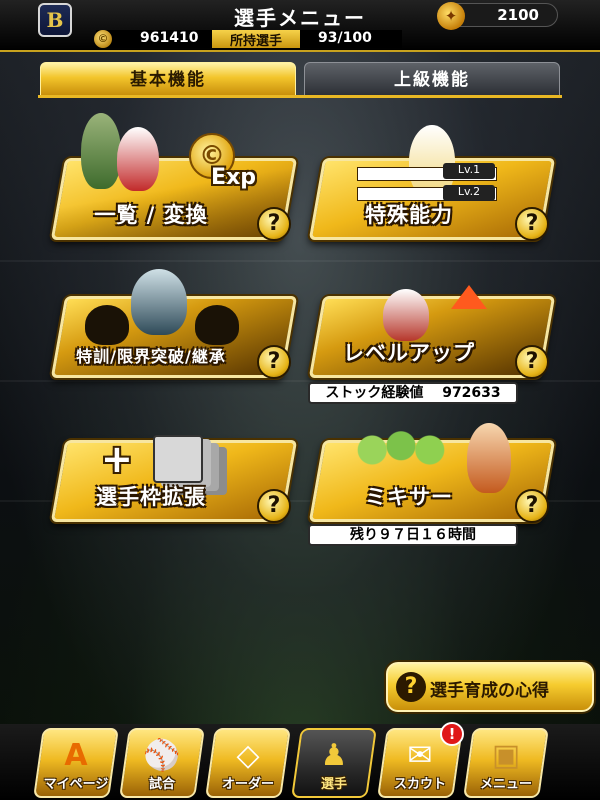  I want to click on list-convert-button: © Exp 一覧 / 変換 ?, so click(174, 177).